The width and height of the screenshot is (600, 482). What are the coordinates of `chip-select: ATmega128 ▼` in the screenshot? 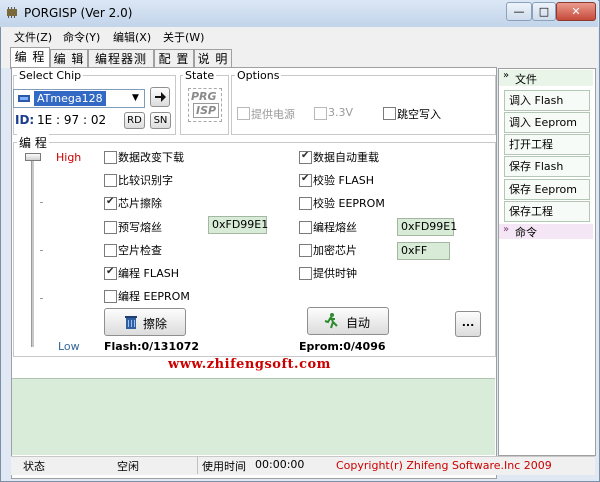 It's located at (79, 98).